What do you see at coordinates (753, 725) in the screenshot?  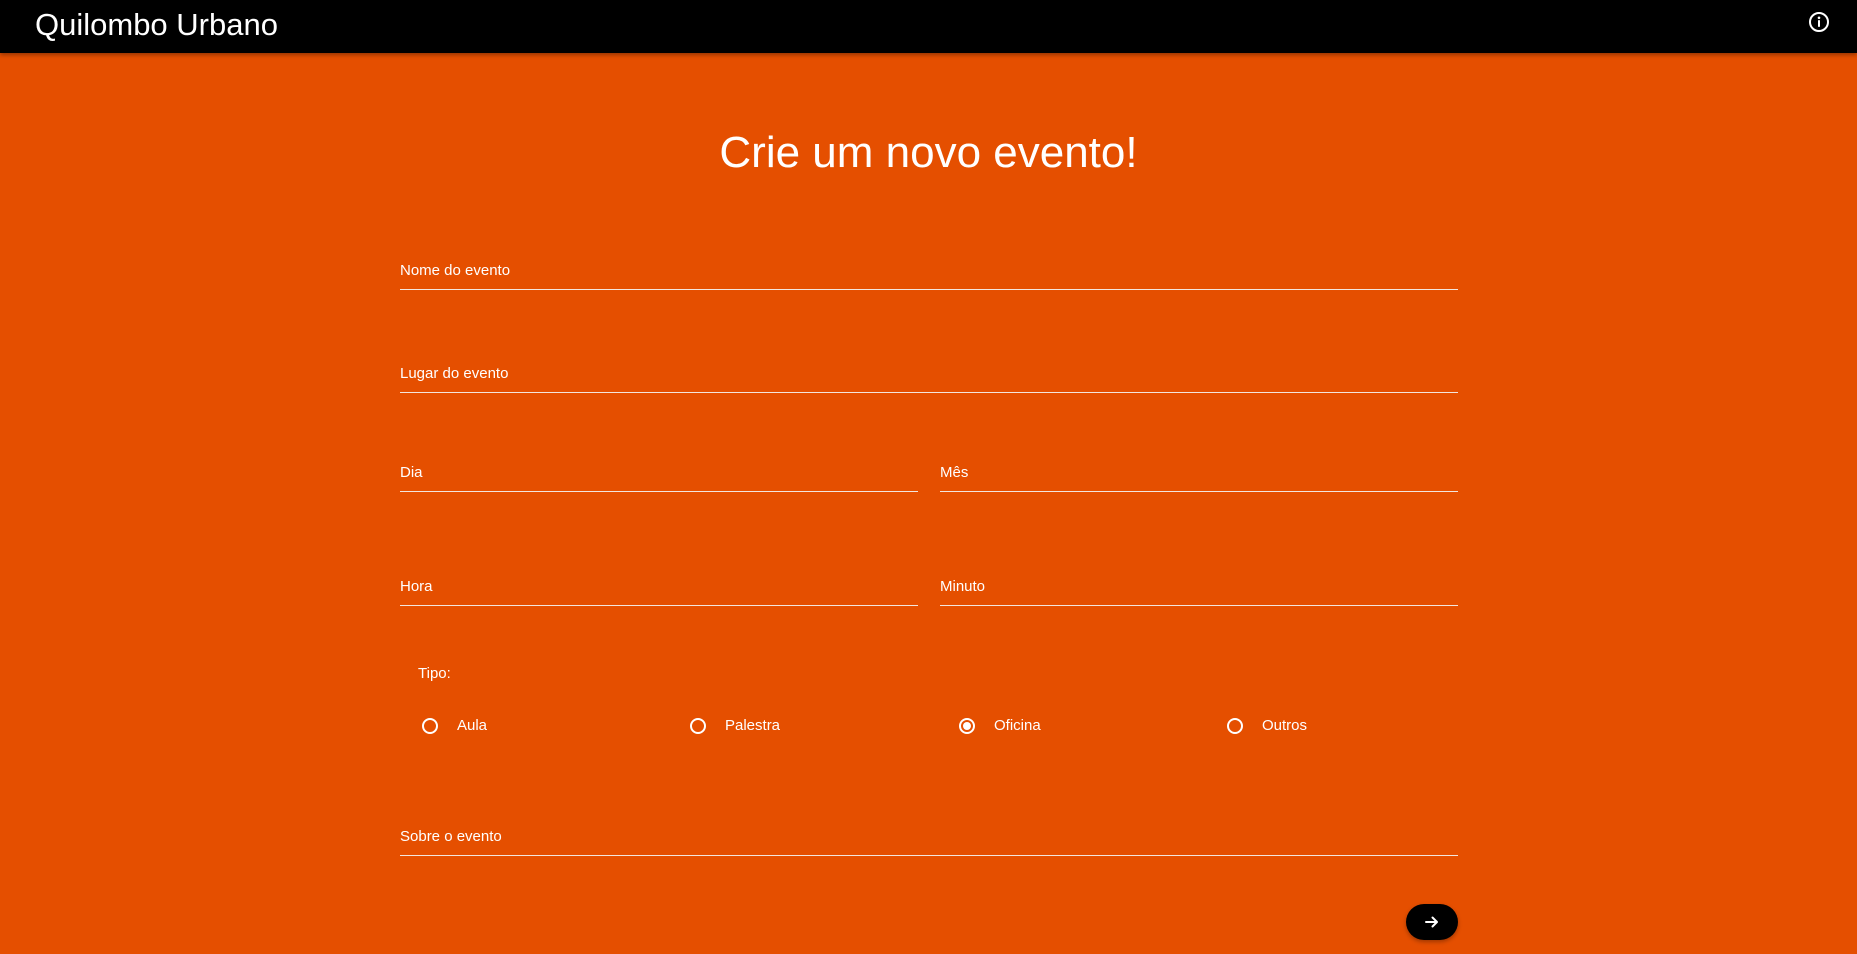 I see `radio-label-palestra: Palestra` at bounding box center [753, 725].